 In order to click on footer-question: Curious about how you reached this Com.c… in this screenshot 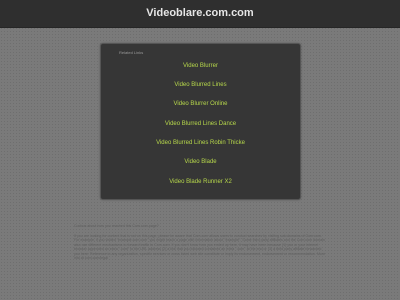, I will do `click(116, 226)`.